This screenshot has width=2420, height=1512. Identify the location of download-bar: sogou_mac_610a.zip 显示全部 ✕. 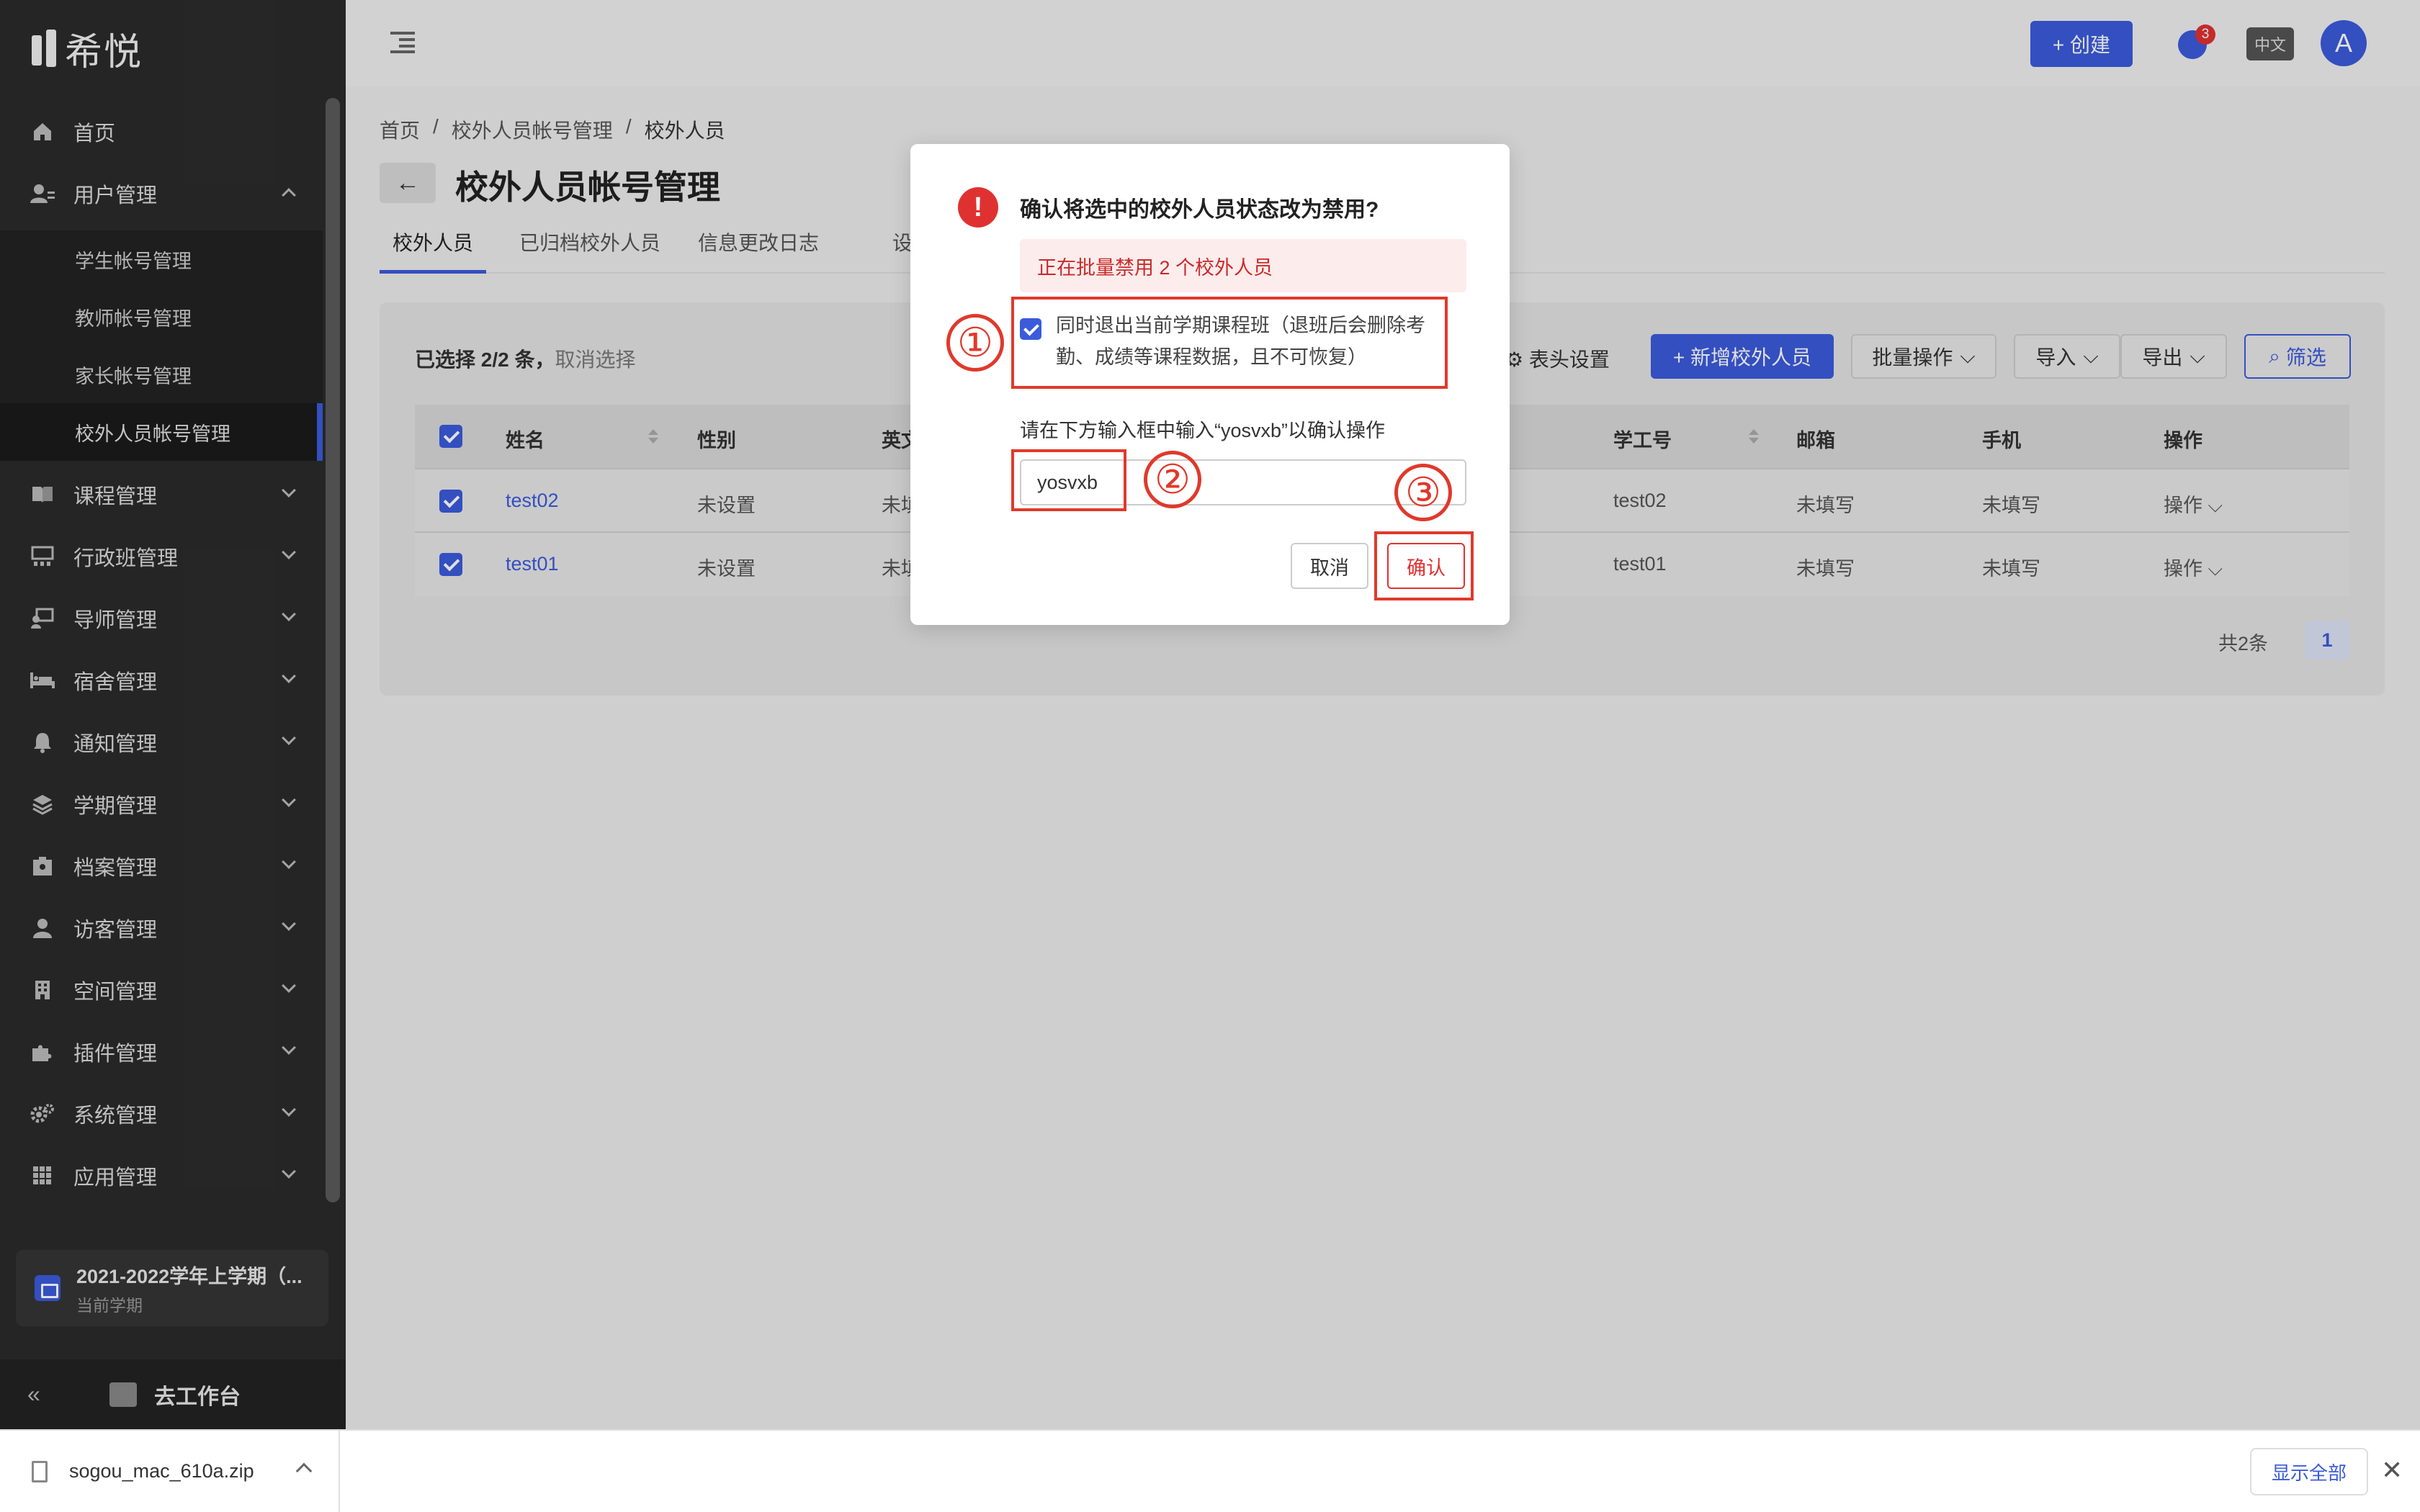
(1210, 1470).